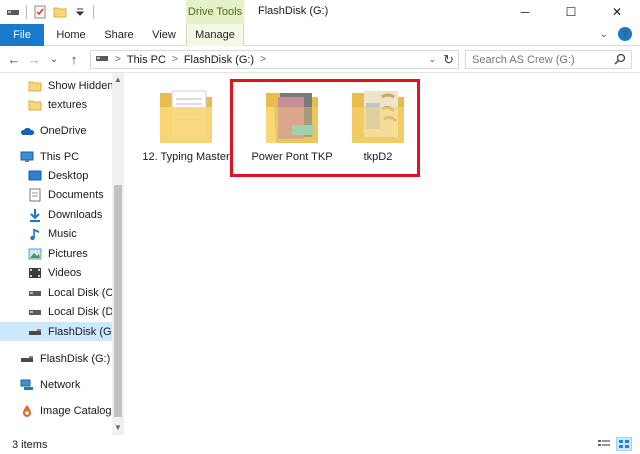  Describe the element at coordinates (40, 12) in the screenshot. I see `properties-icon` at that location.